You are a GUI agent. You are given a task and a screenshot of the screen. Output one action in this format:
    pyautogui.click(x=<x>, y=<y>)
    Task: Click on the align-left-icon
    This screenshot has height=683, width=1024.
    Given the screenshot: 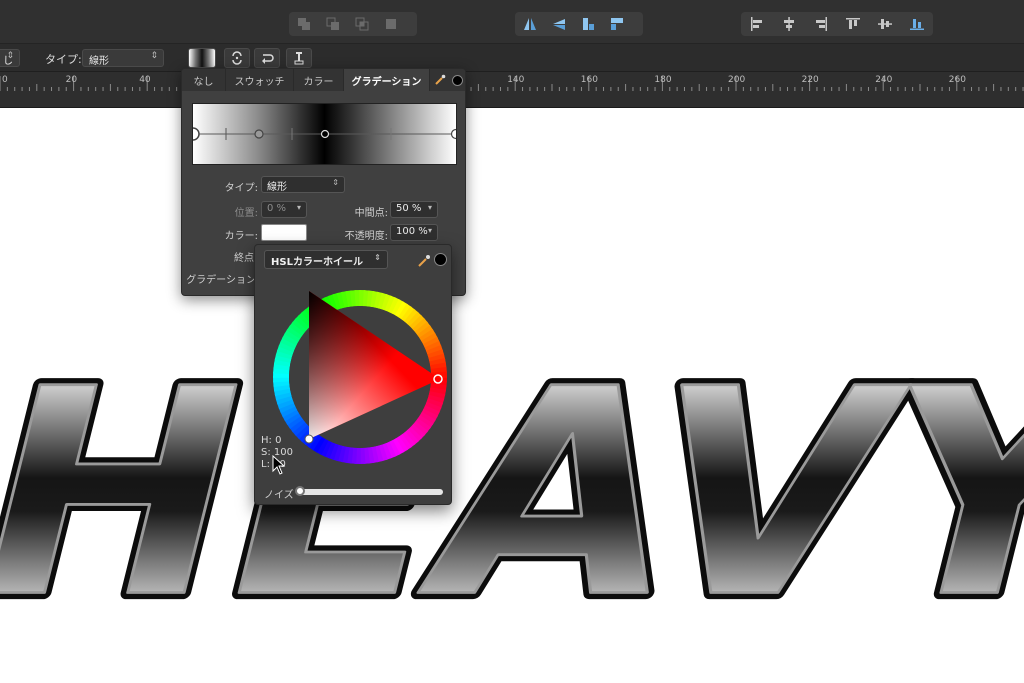 What is the action you would take?
    pyautogui.click(x=757, y=24)
    